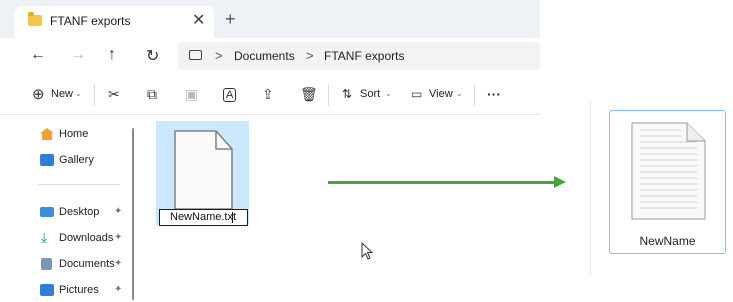 This screenshot has width=733, height=302. Describe the element at coordinates (38, 55) in the screenshot. I see `back-icon: ←` at that location.